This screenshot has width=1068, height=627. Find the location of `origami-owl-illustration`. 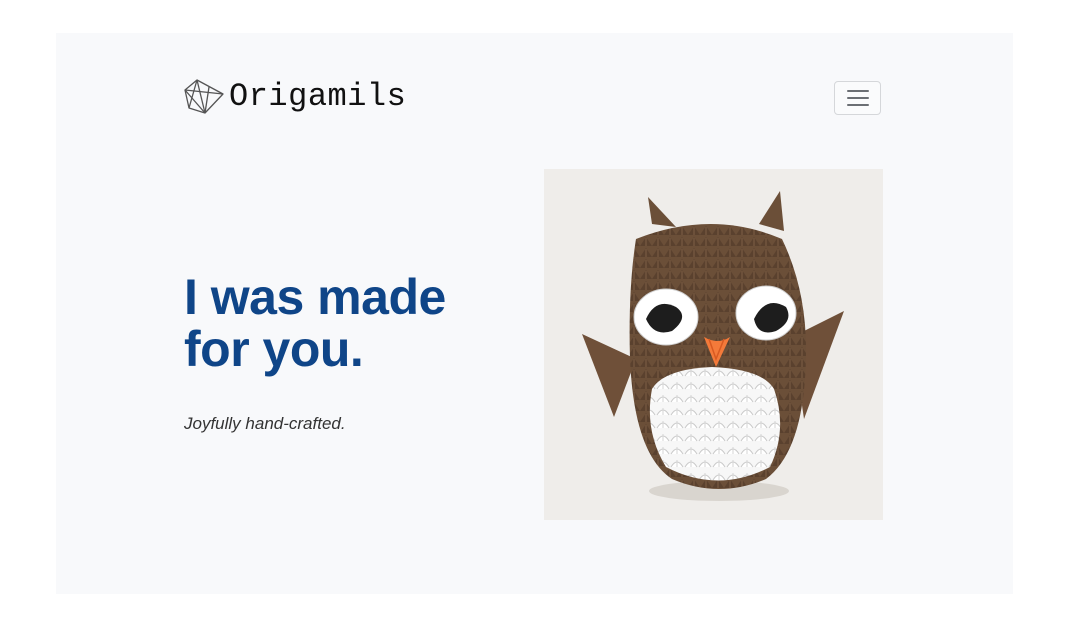

origami-owl-illustration is located at coordinates (713, 346).